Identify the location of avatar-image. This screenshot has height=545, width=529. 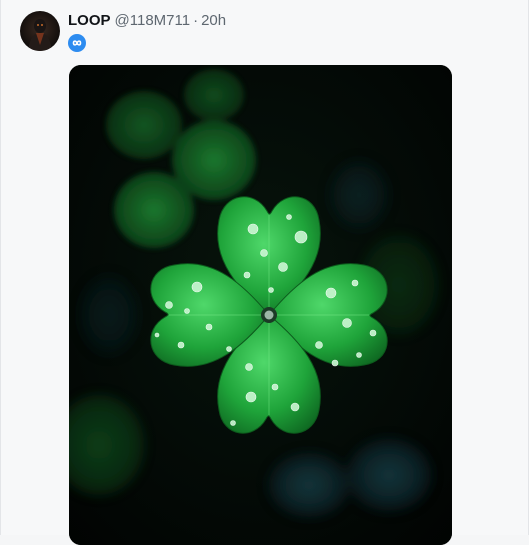
(40, 31).